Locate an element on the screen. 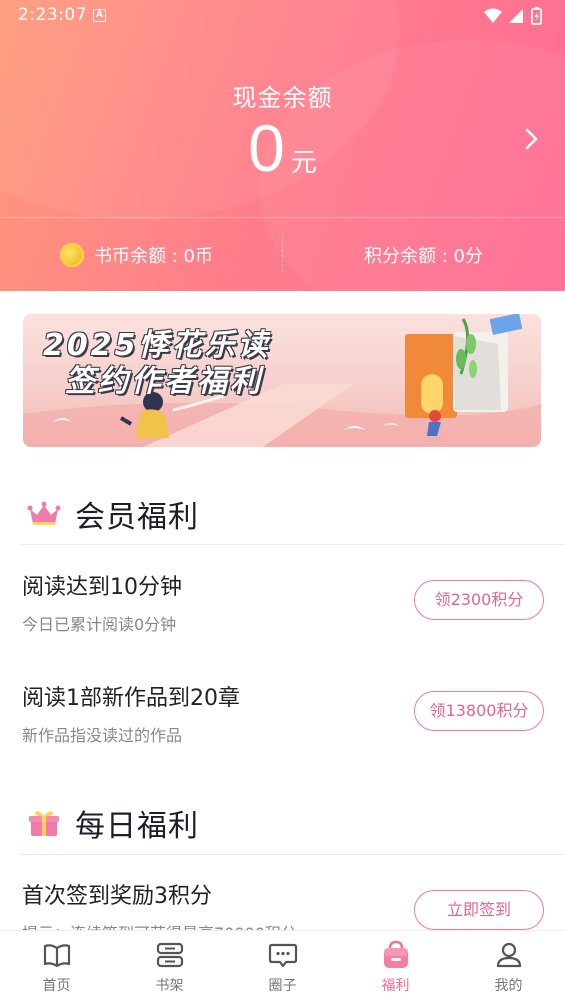 Image resolution: width=565 pixels, height=1004 pixels. claim-points-button: 领13800积分 is located at coordinates (479, 711).